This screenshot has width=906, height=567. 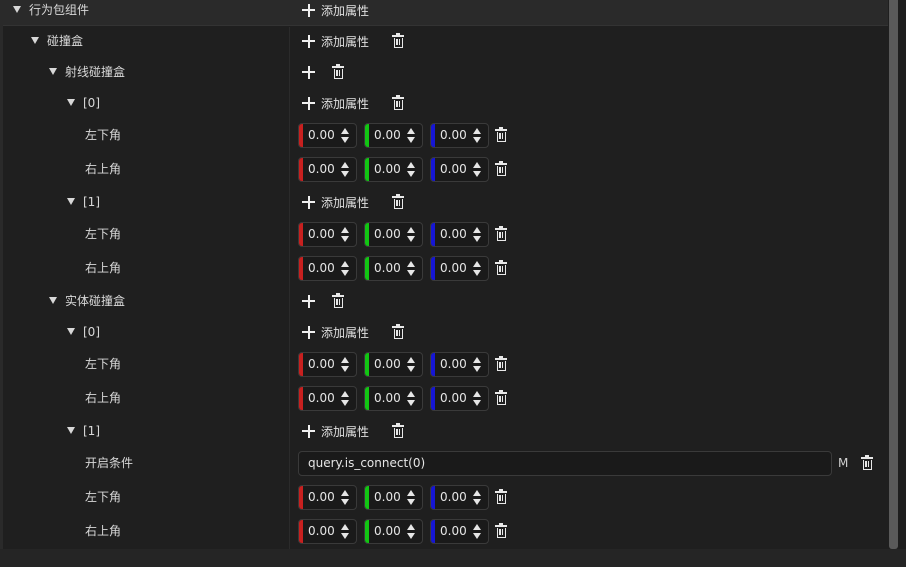 I want to click on tree-node-collision-box: 碰撞盒, so click(x=57, y=41).